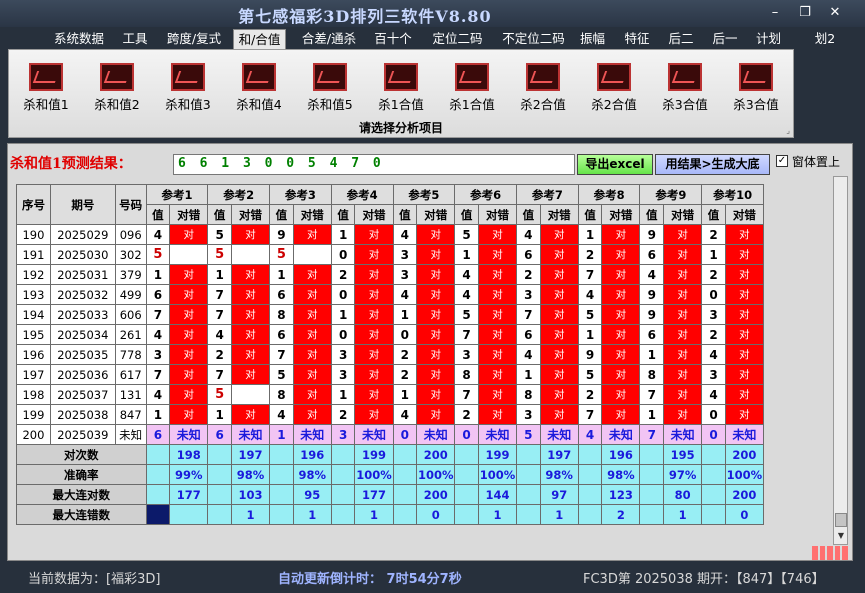  Describe the element at coordinates (390, 274) in the screenshot. I see `table-row: 192 2025031 379 1 对 1 对 1 对 2 对 3 对 4 对 2 对 7 对 4 对 2 对` at that location.